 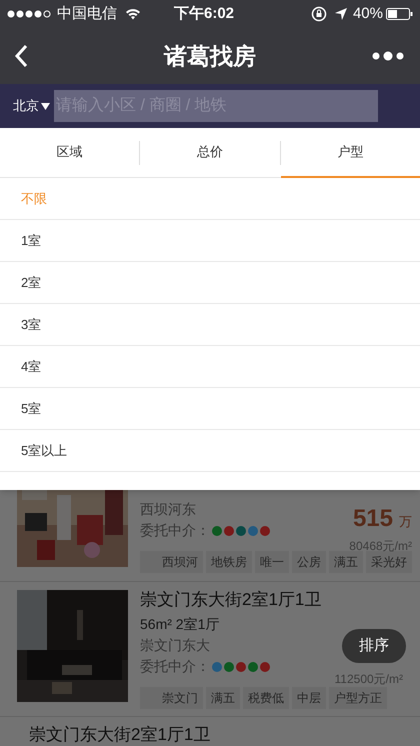 I want to click on feature-tag: 地铁房, so click(x=229, y=562).